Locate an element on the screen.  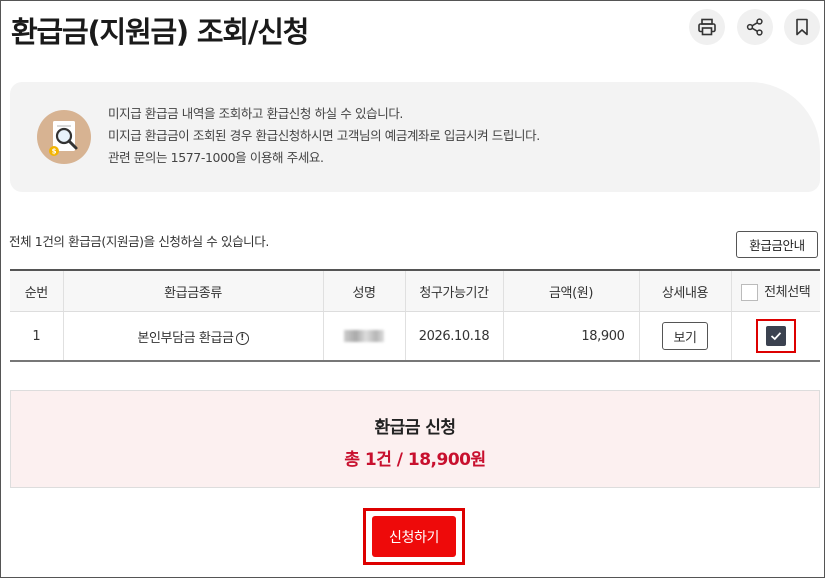
summary-total: 총 1건 / 18,900원 is located at coordinates (415, 460).